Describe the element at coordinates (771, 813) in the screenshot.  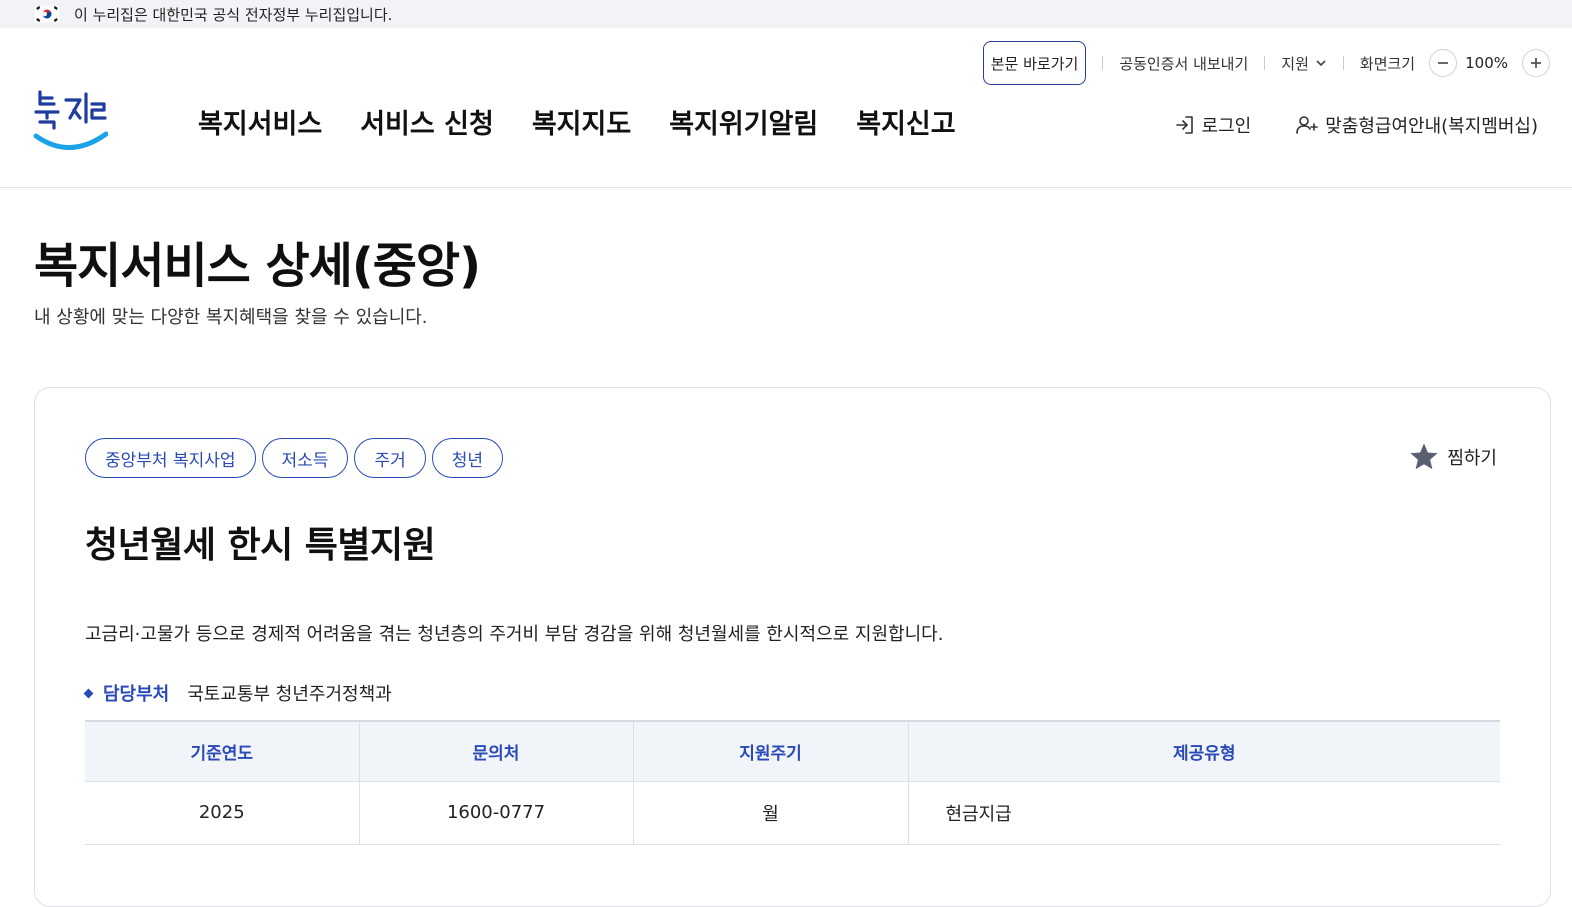
I see `cell-support-cycle: 월` at that location.